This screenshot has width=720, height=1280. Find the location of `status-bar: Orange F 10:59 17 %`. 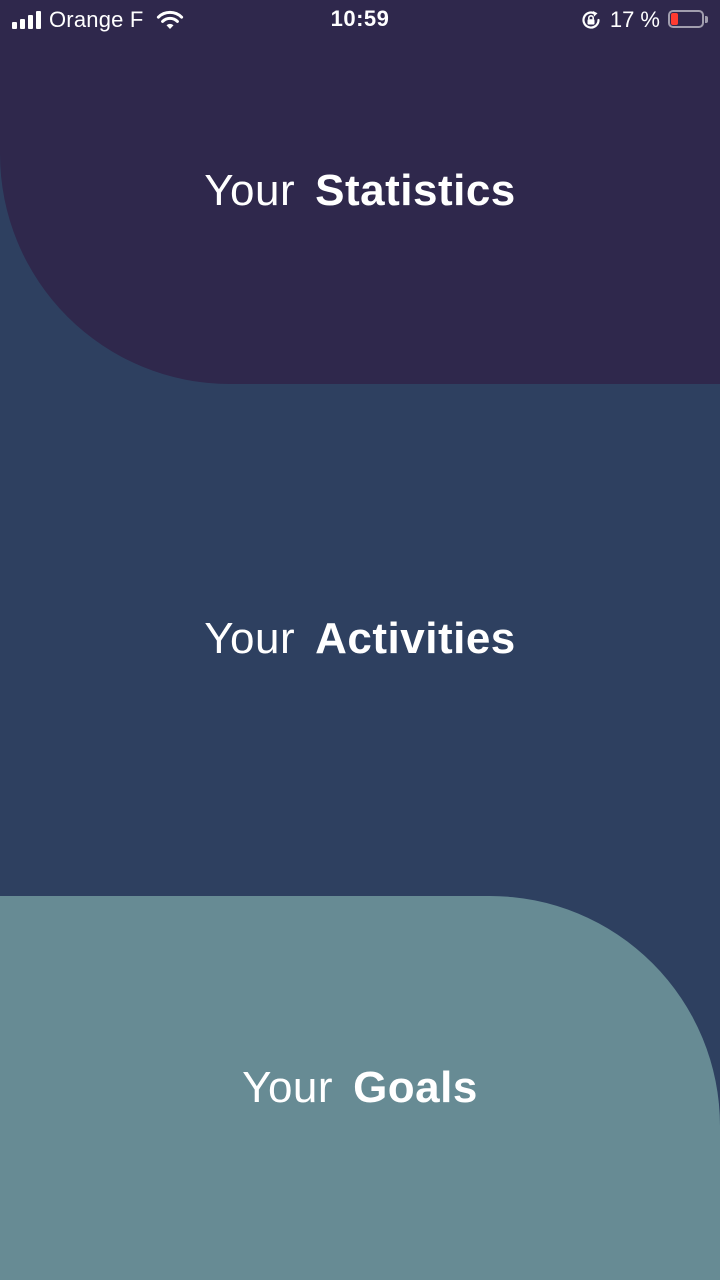

status-bar: Orange F 10:59 17 % is located at coordinates (360, 20).